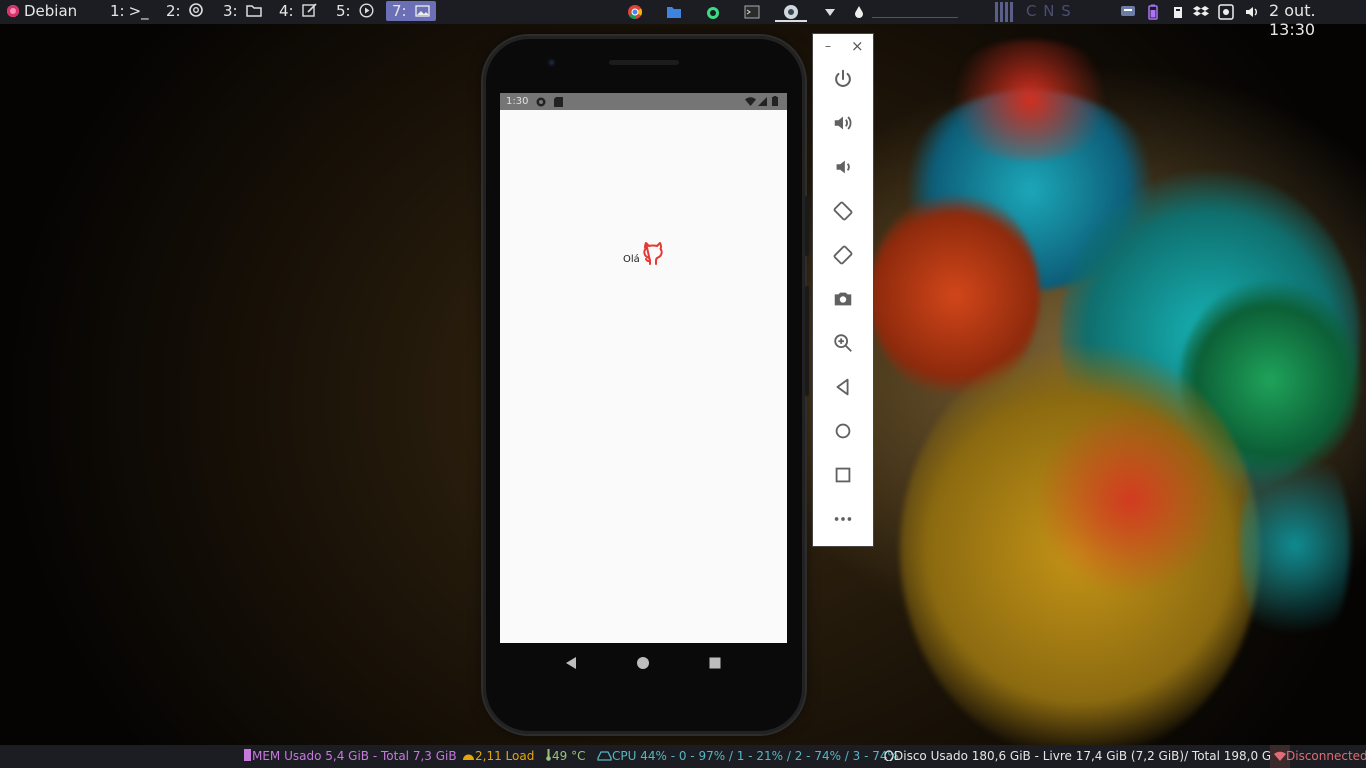 The height and width of the screenshot is (768, 1366). What do you see at coordinates (571, 663) in the screenshot?
I see `nav-back-icon` at bounding box center [571, 663].